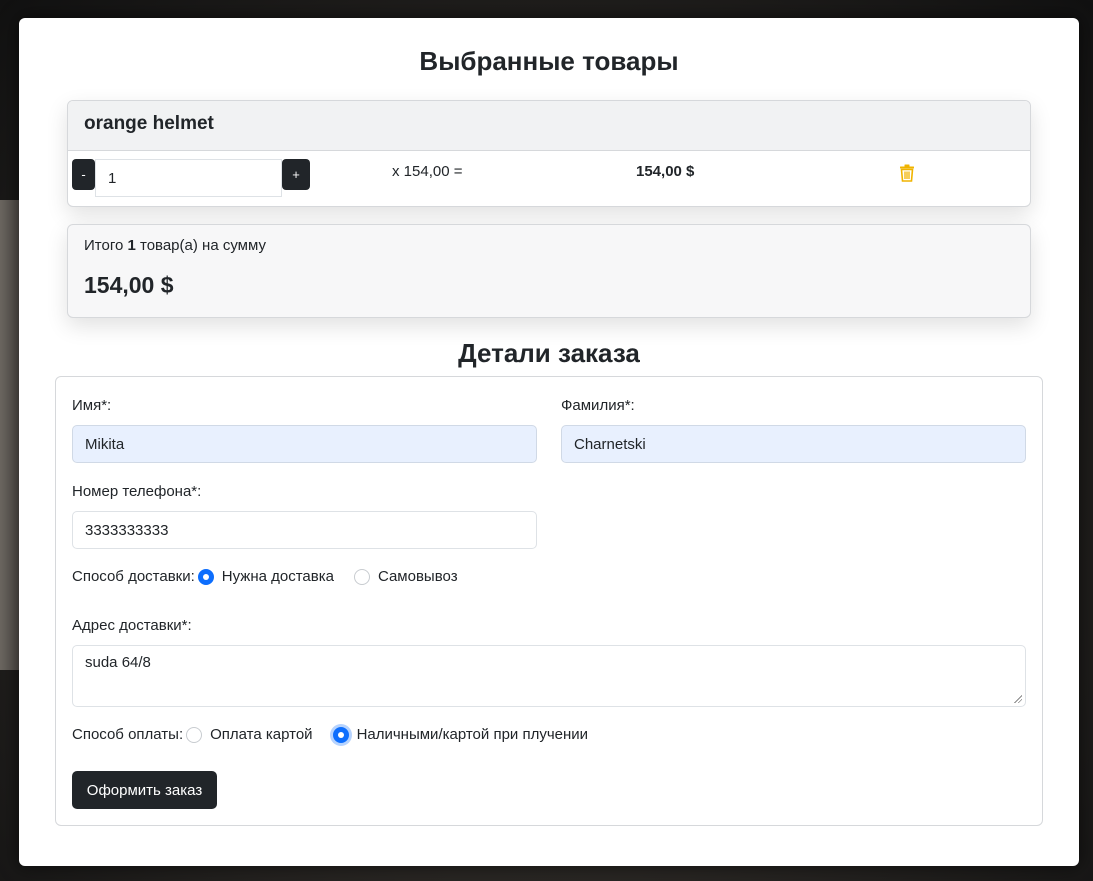 The image size is (1093, 881). I want to click on quantity-input, so click(188, 178).